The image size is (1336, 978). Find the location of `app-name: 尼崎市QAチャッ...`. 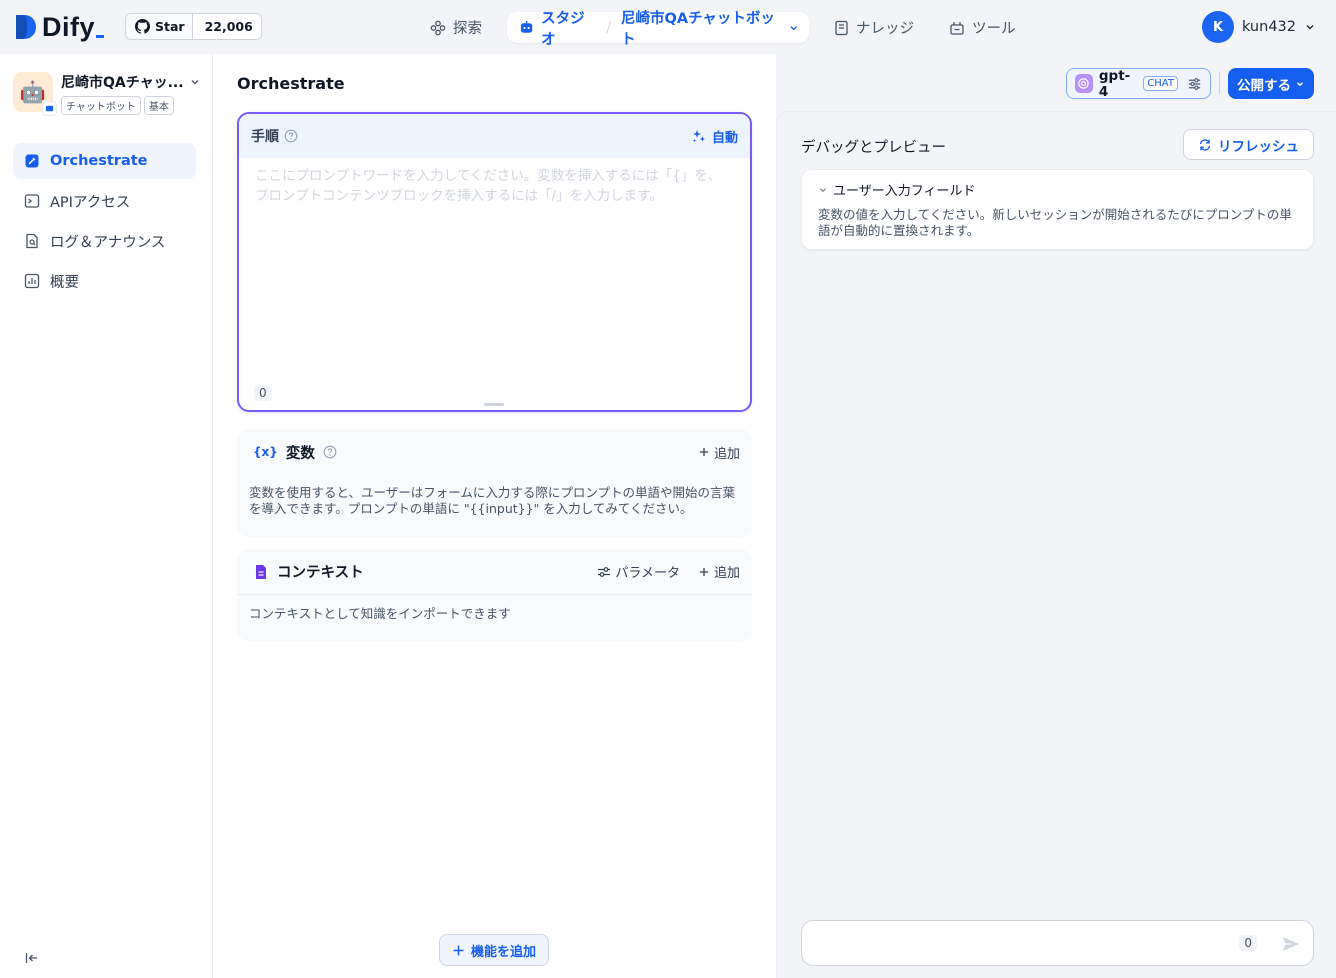

app-name: 尼崎市QAチャッ... is located at coordinates (122, 83).